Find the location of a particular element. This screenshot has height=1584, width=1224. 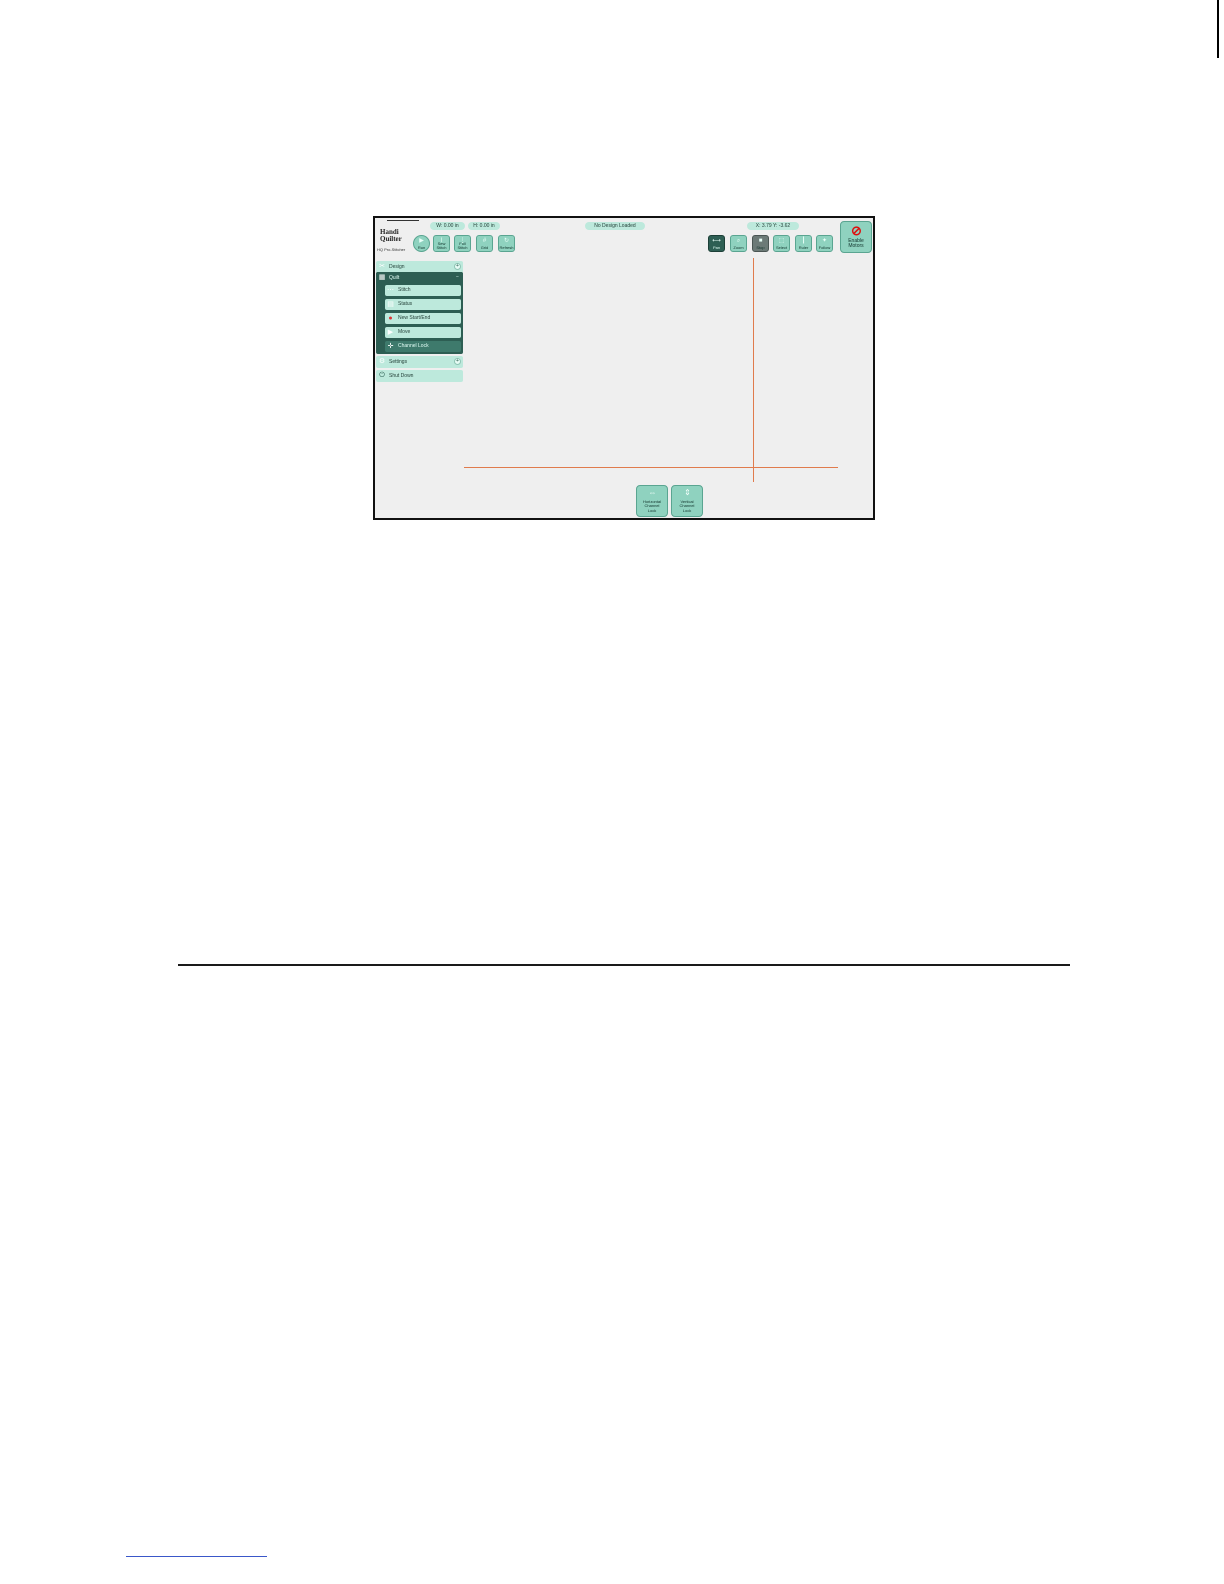

ruler-button: ┃ Ruler is located at coordinates (803, 243).